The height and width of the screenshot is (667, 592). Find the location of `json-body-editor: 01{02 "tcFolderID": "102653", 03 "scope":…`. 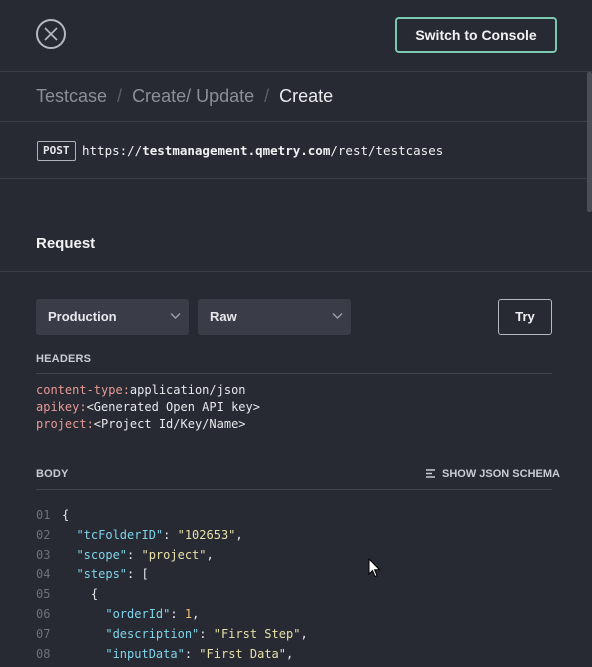

json-body-editor: 01{02 "tcFolderID": "102653", 03 "scope":… is located at coordinates (172, 585).